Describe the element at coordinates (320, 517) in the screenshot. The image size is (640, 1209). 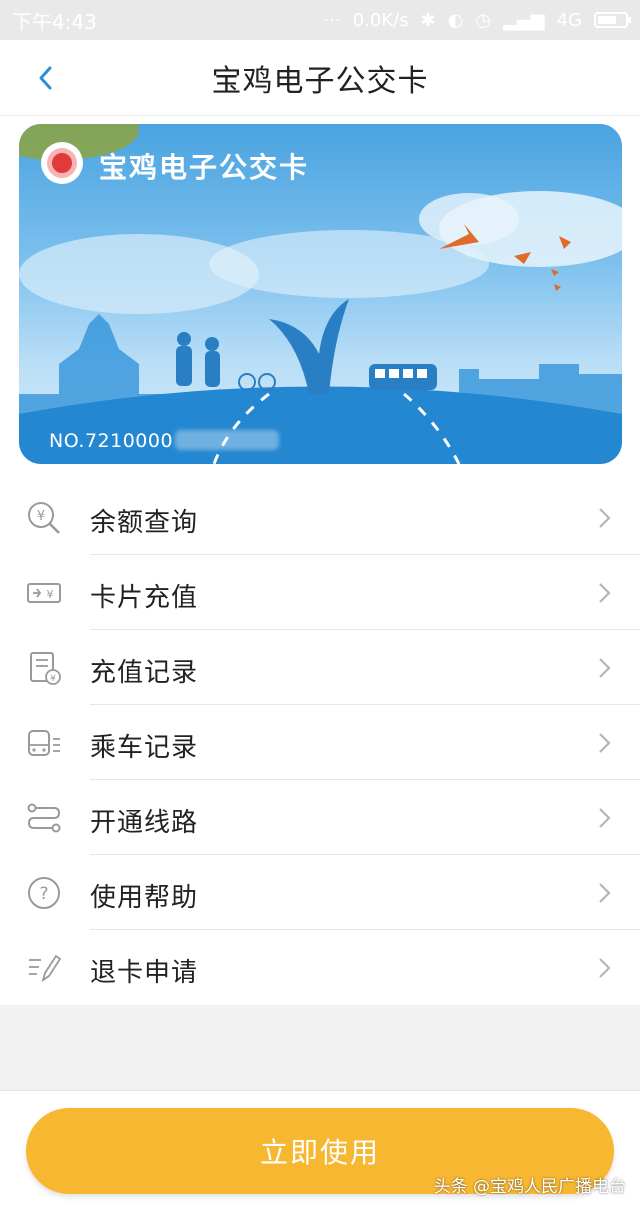
I see `menu-item-balance: ¥ 余额查询` at that location.